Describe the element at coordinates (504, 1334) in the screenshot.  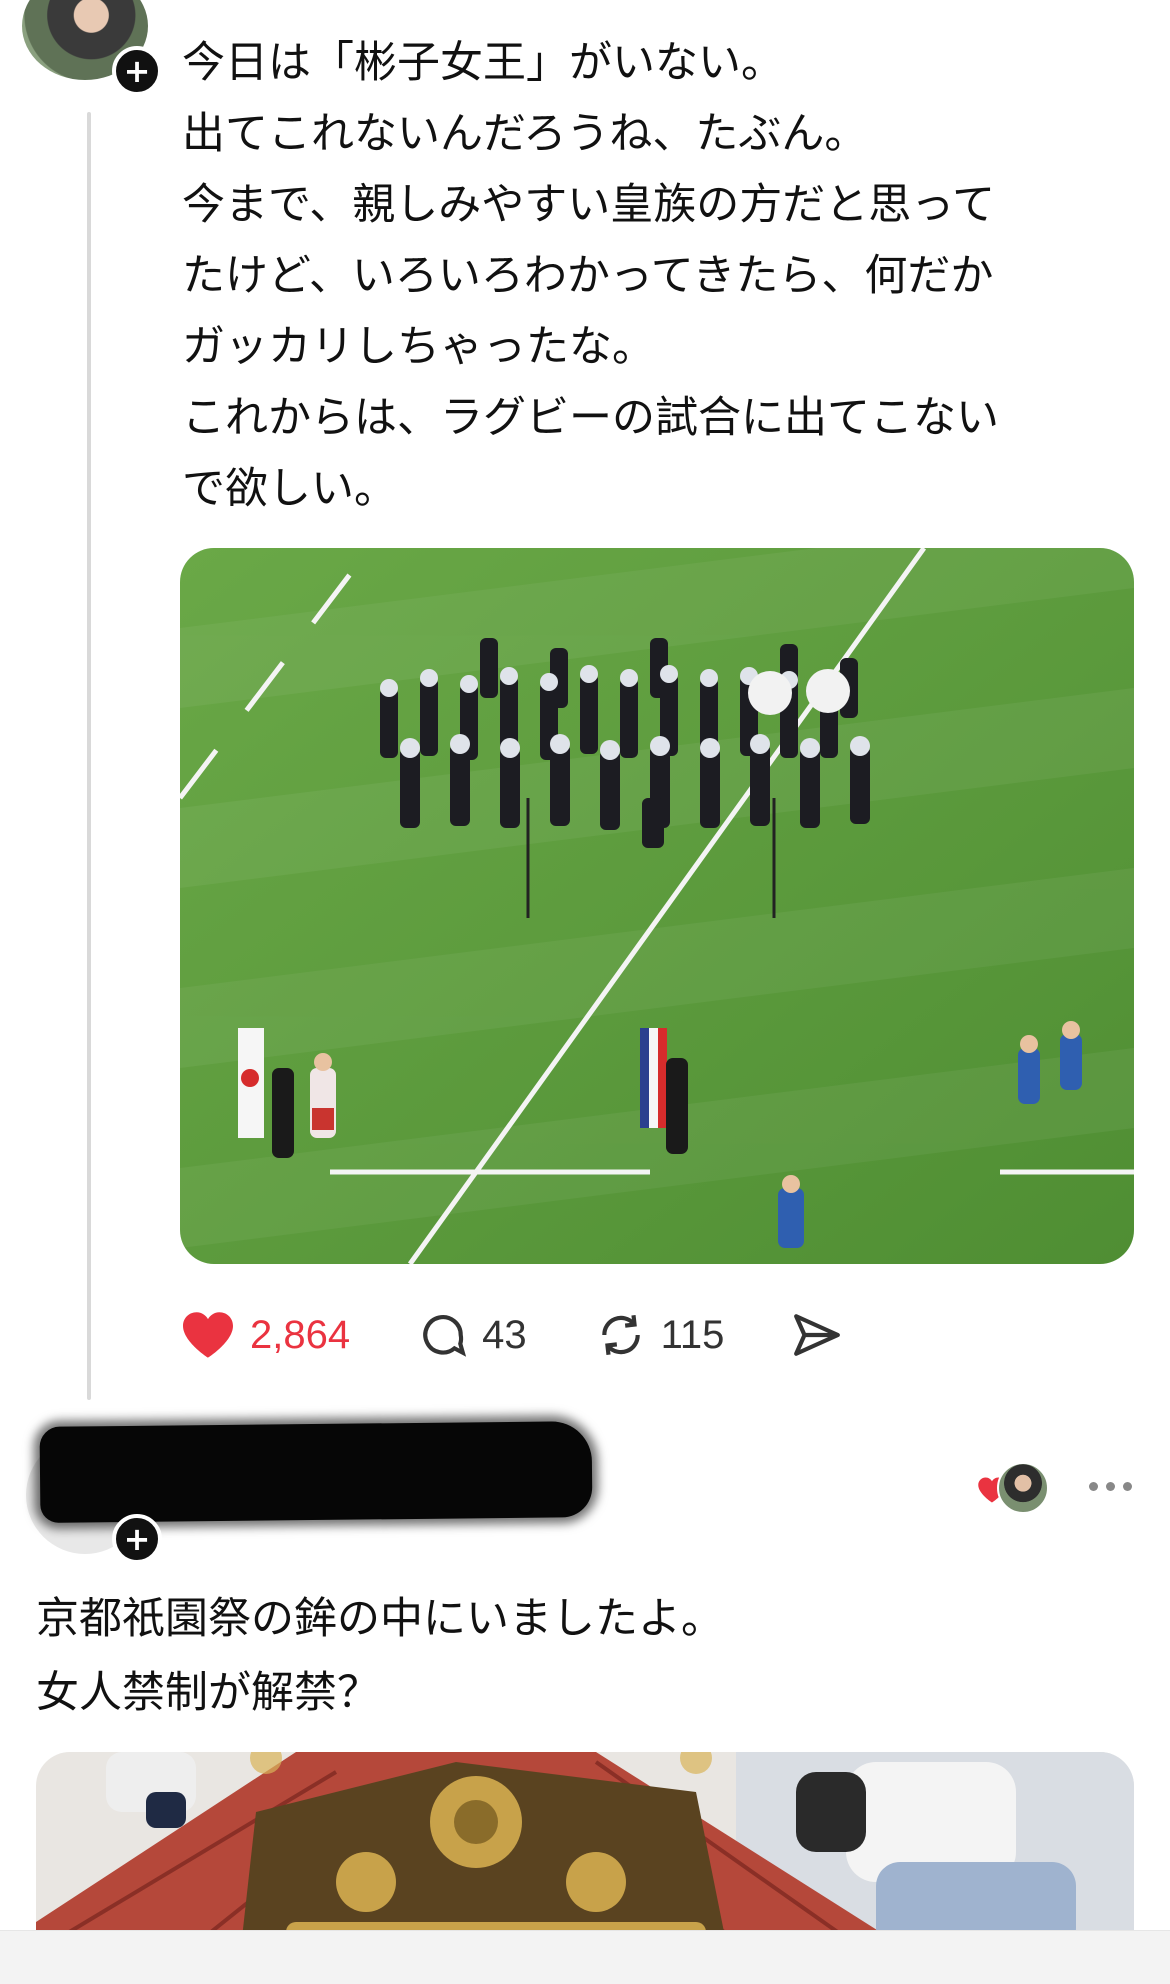
I see `reply-count: 43` at that location.